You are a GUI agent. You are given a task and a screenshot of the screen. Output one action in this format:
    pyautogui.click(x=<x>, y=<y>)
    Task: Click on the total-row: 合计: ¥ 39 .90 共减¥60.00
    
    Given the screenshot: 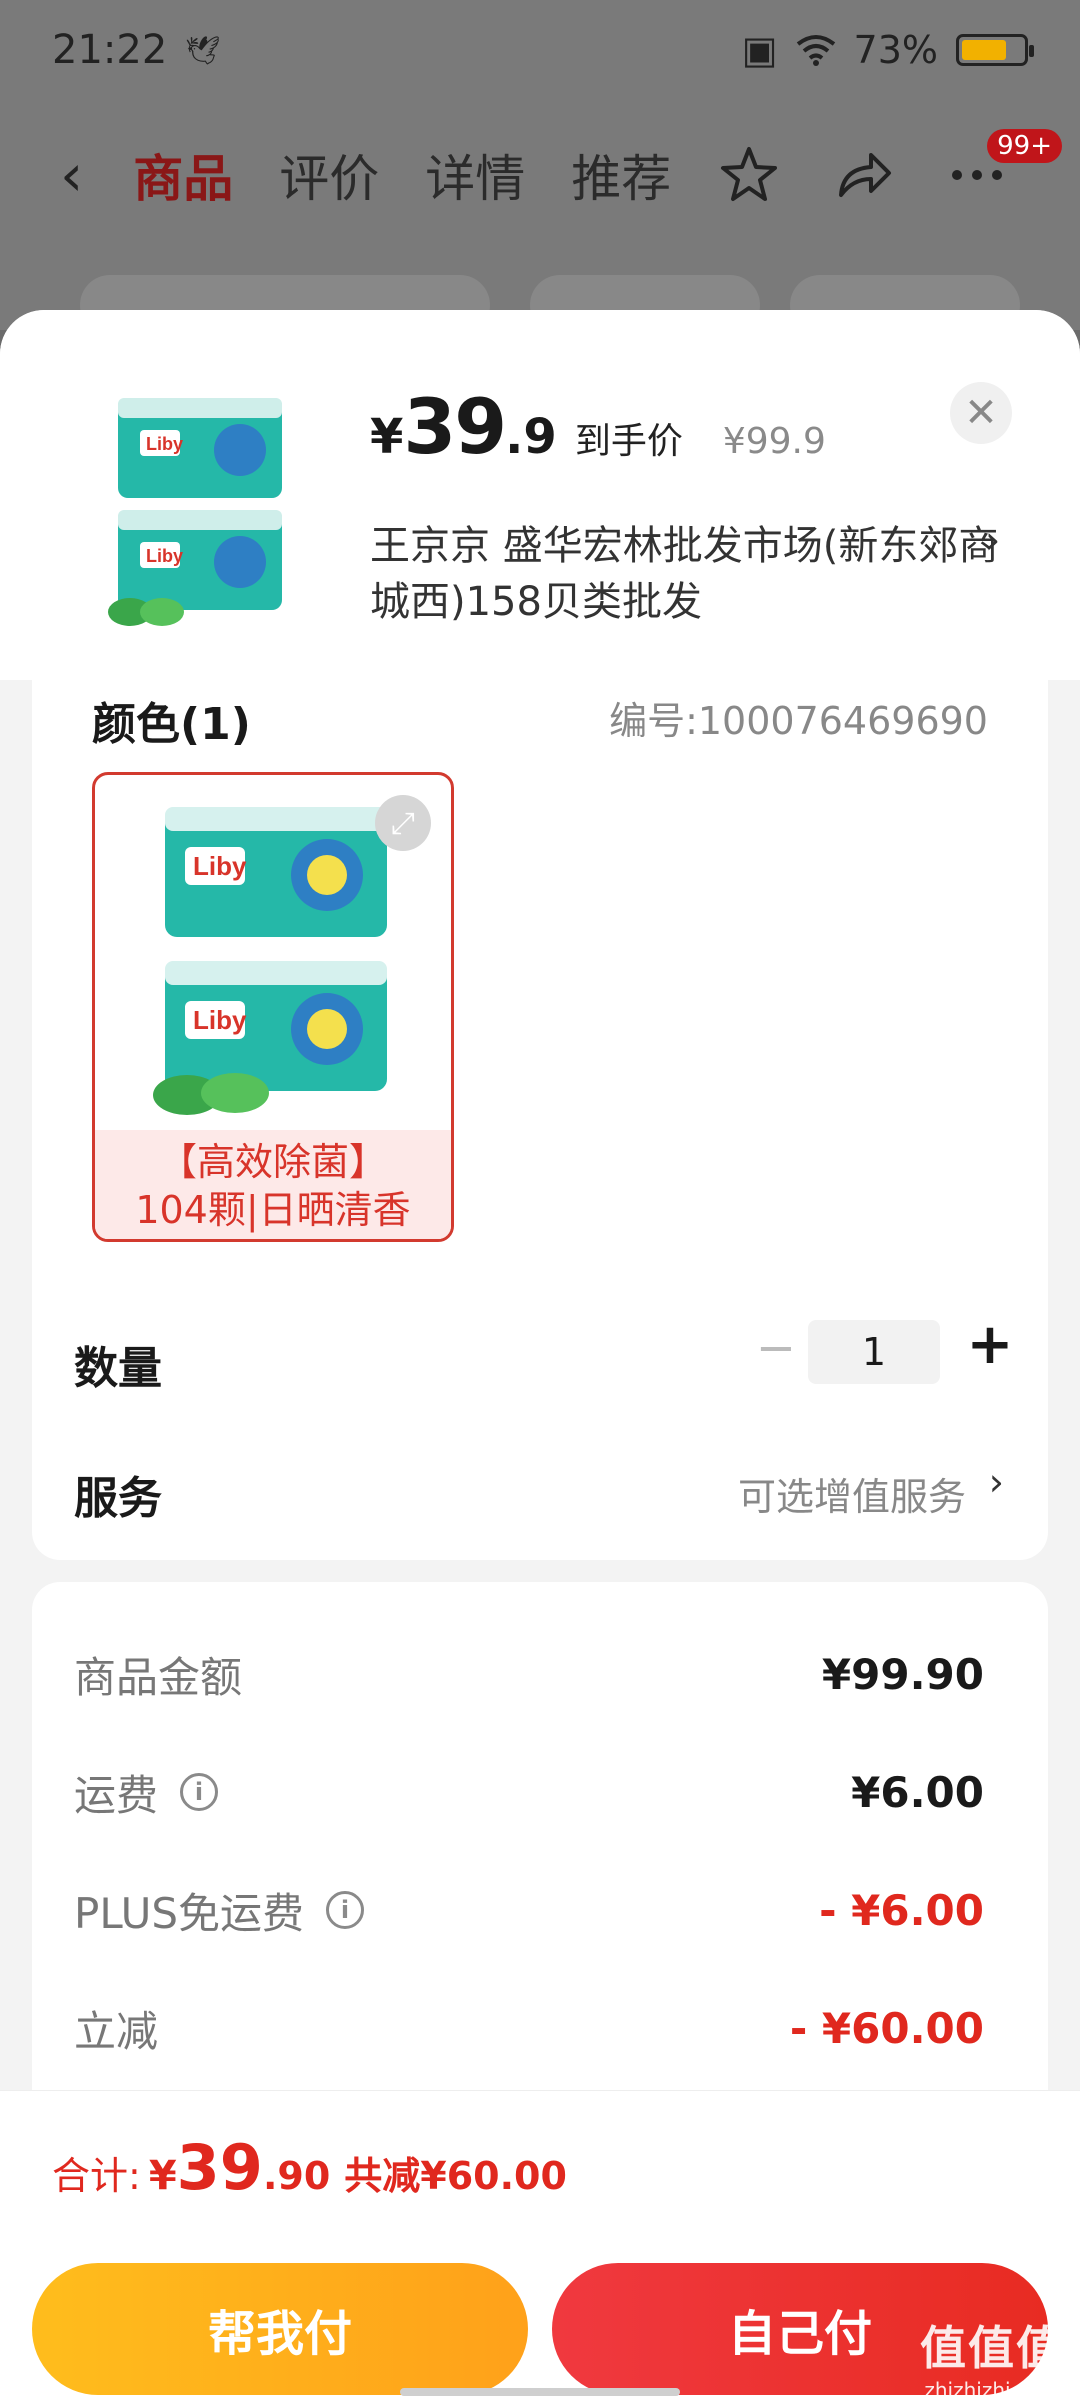 What is the action you would take?
    pyautogui.click(x=309, y=2167)
    